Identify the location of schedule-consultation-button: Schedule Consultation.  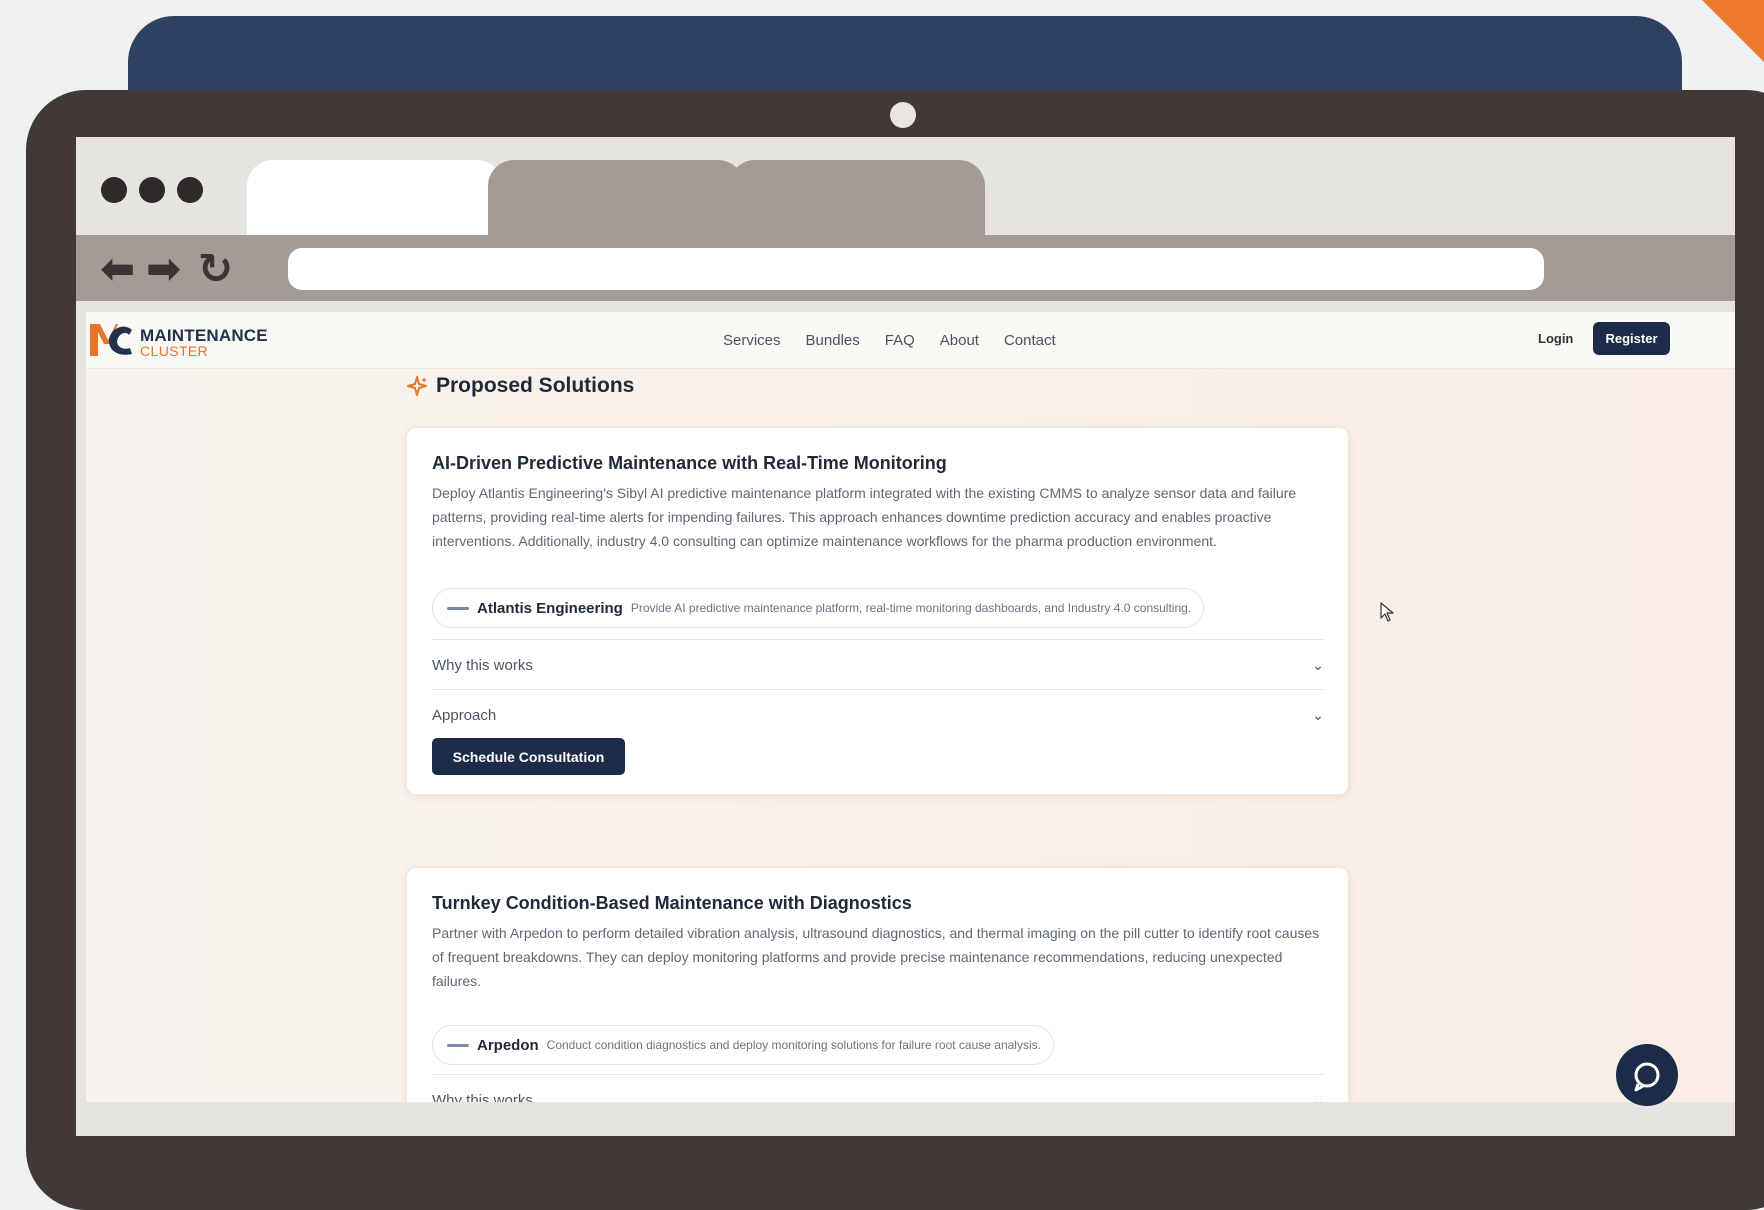
(528, 756).